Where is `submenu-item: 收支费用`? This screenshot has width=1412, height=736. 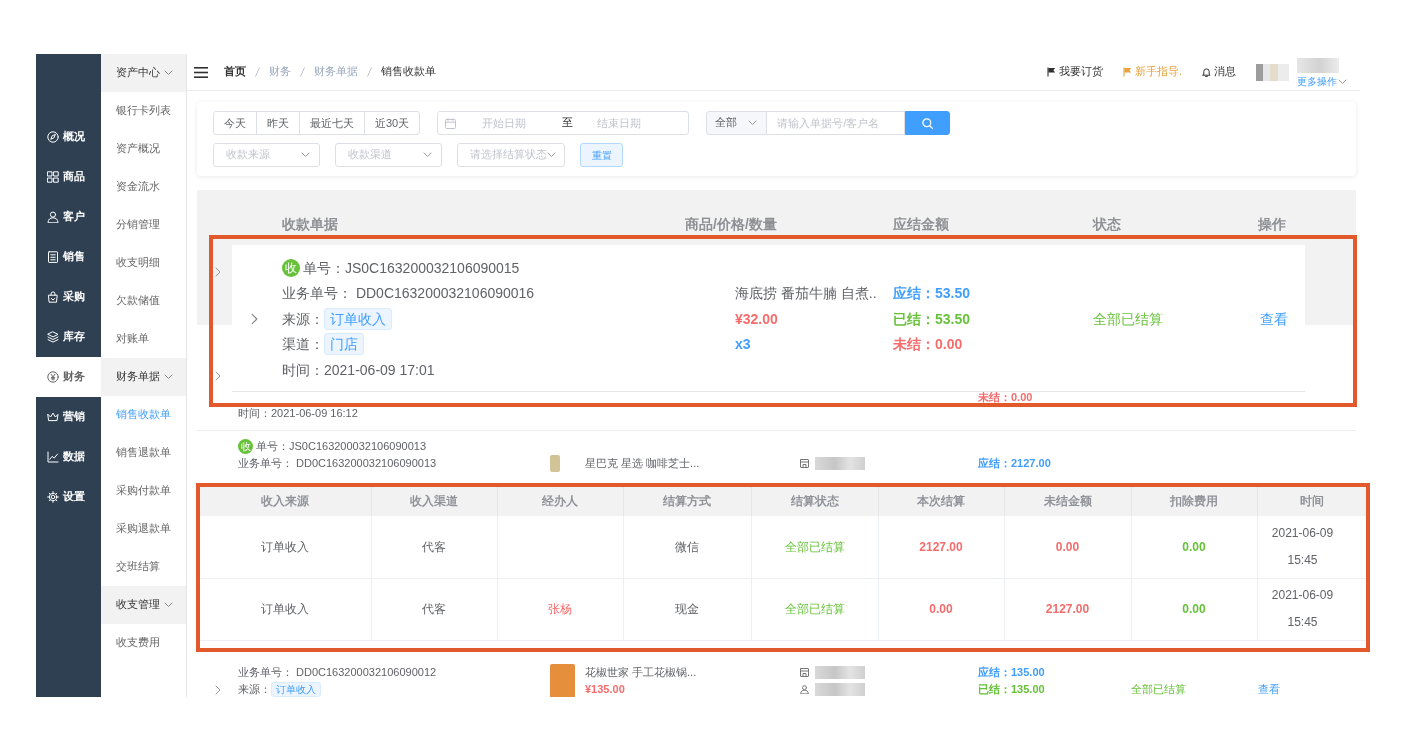 submenu-item: 收支费用 is located at coordinates (143, 643).